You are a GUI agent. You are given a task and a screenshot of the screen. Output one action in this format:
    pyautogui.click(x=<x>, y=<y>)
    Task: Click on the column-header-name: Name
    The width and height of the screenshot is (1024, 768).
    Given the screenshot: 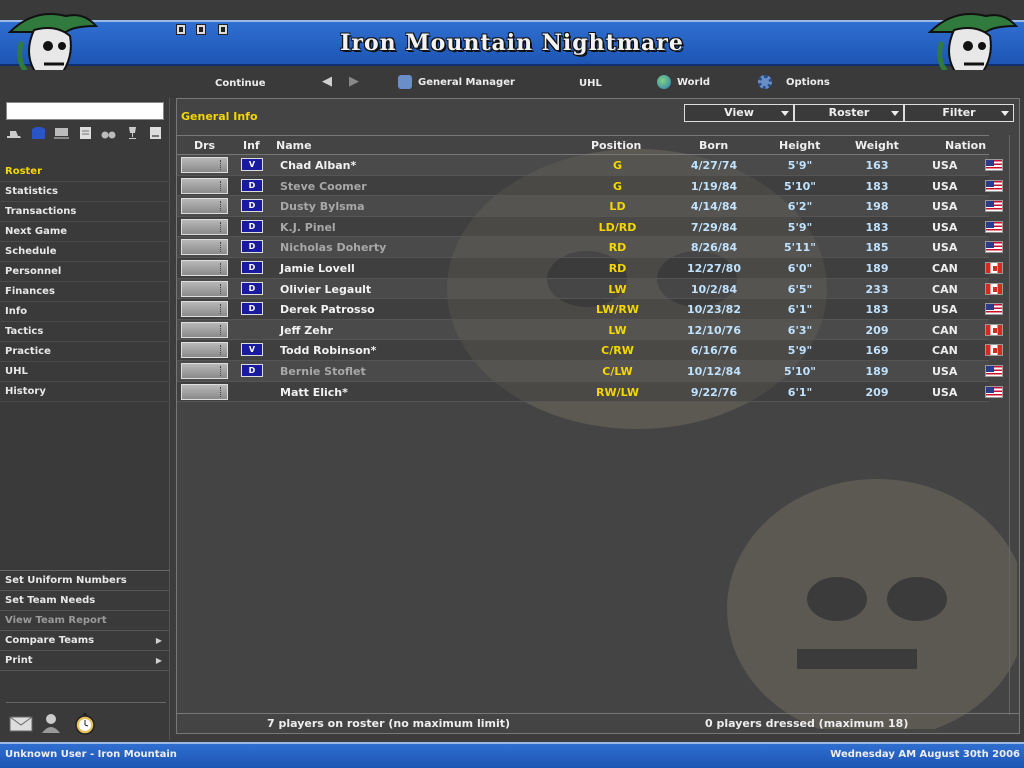 What is the action you would take?
    pyautogui.click(x=294, y=145)
    